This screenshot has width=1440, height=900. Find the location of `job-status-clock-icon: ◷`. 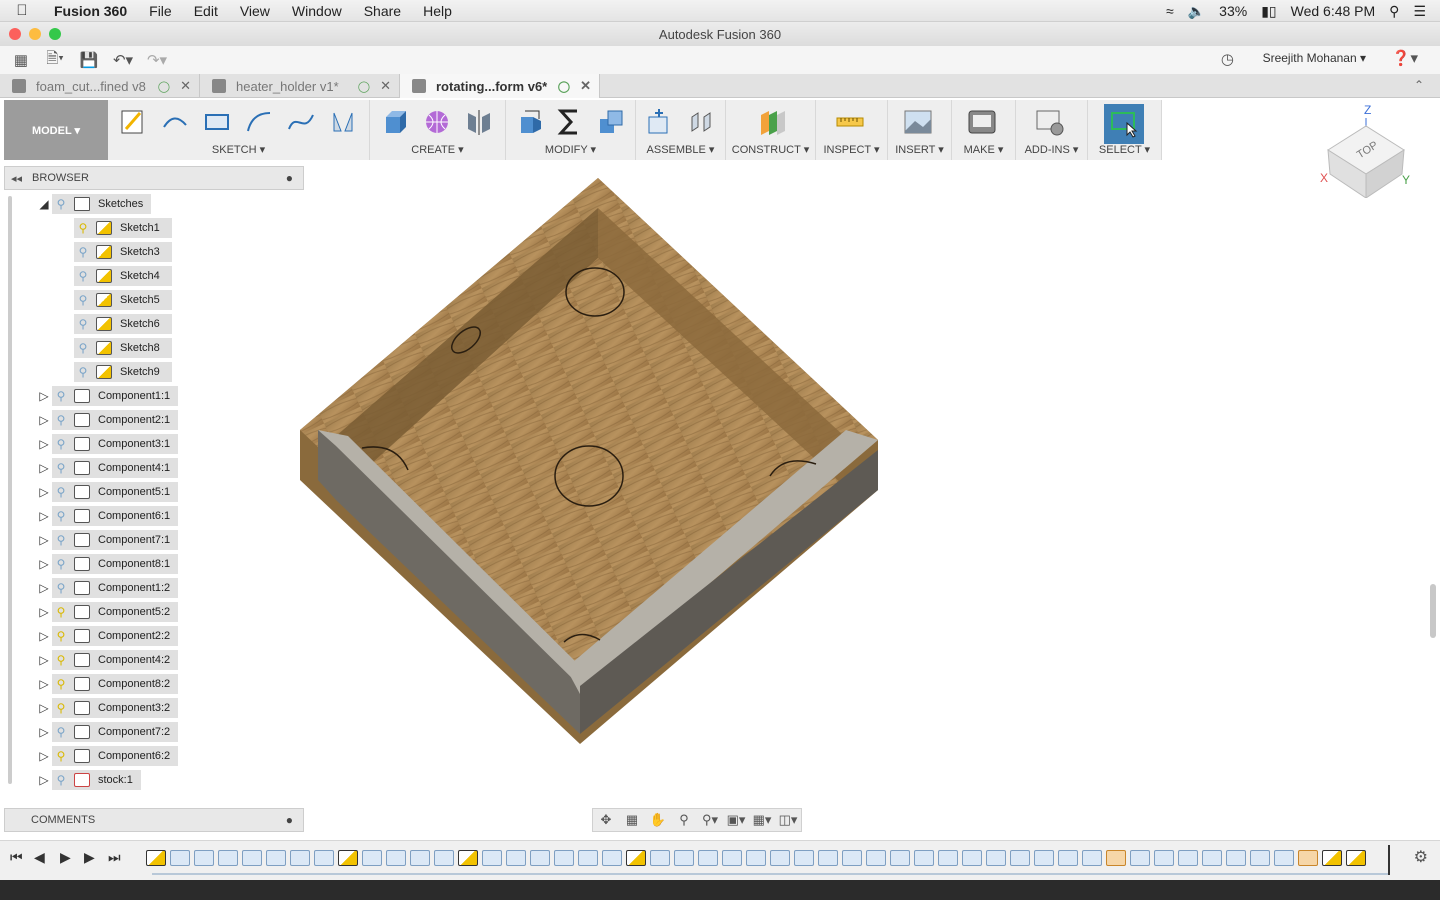

job-status-clock-icon: ◷ is located at coordinates (1227, 59).